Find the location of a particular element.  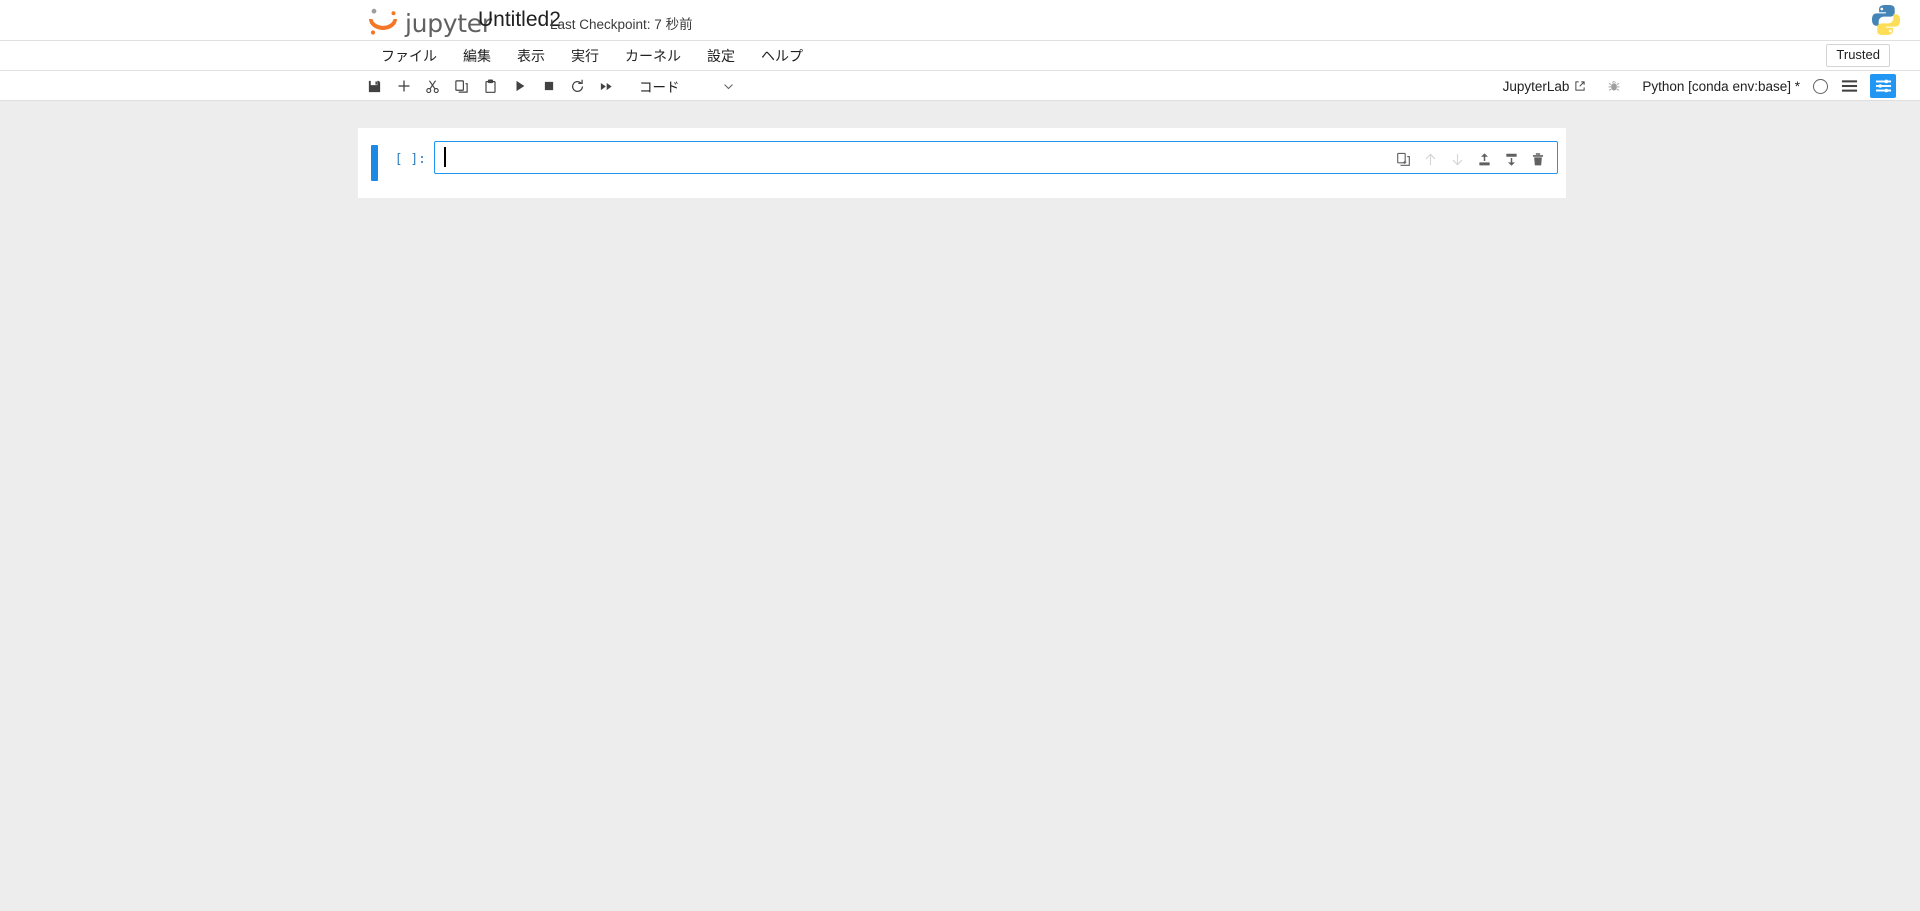

save-button is located at coordinates (374, 86).